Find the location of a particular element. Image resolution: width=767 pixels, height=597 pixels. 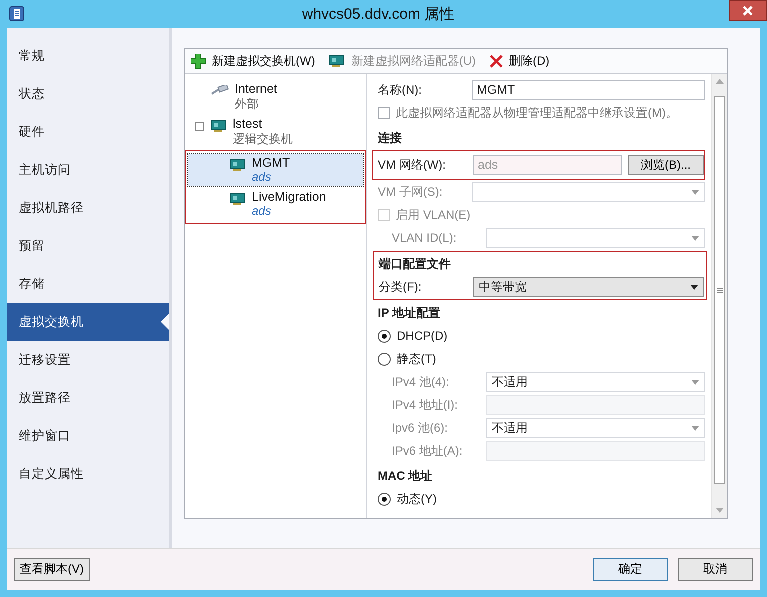

sidebar-item: 迁移设置 is located at coordinates (88, 360).